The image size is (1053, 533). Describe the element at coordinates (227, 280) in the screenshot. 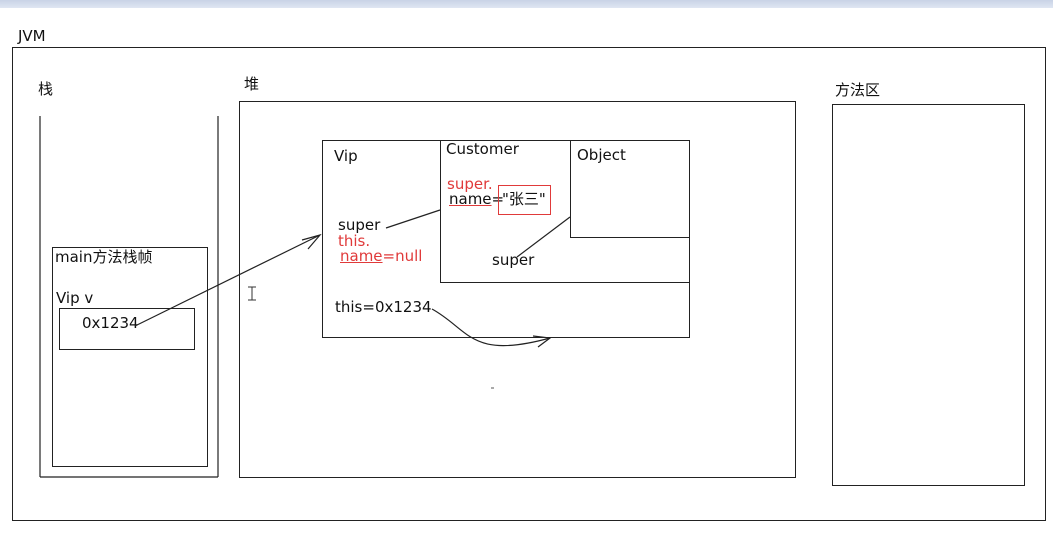

I see `reference-arrow-line` at that location.